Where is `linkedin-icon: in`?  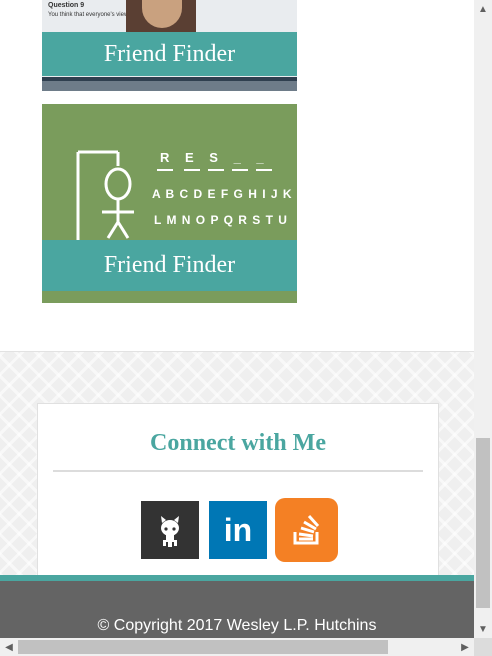 linkedin-icon: in is located at coordinates (238, 530).